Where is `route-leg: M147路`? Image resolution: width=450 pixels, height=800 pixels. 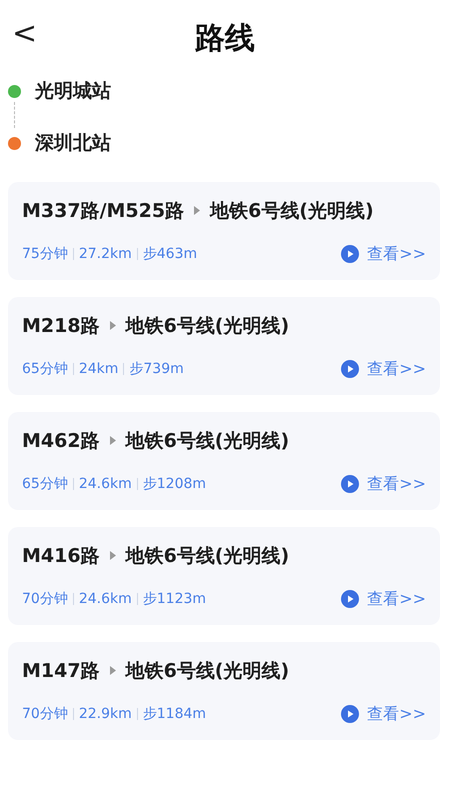 route-leg: M147路 is located at coordinates (61, 671).